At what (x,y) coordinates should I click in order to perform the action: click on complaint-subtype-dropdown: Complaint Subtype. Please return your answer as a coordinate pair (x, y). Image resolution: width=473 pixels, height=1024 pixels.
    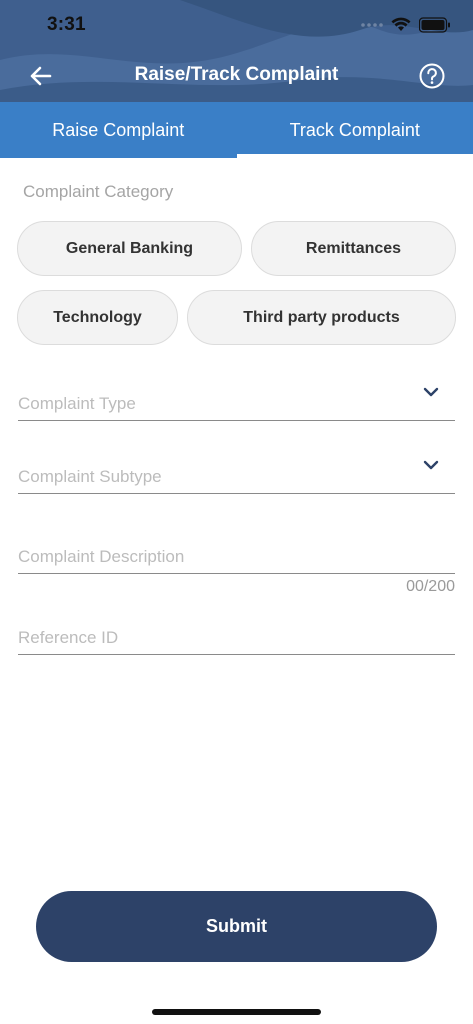
    Looking at the image, I should click on (236, 473).